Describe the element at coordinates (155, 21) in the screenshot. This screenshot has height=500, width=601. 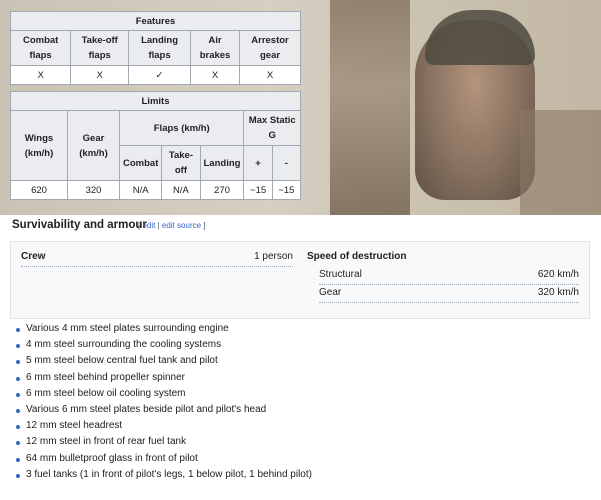
I see `features-title: Features` at that location.